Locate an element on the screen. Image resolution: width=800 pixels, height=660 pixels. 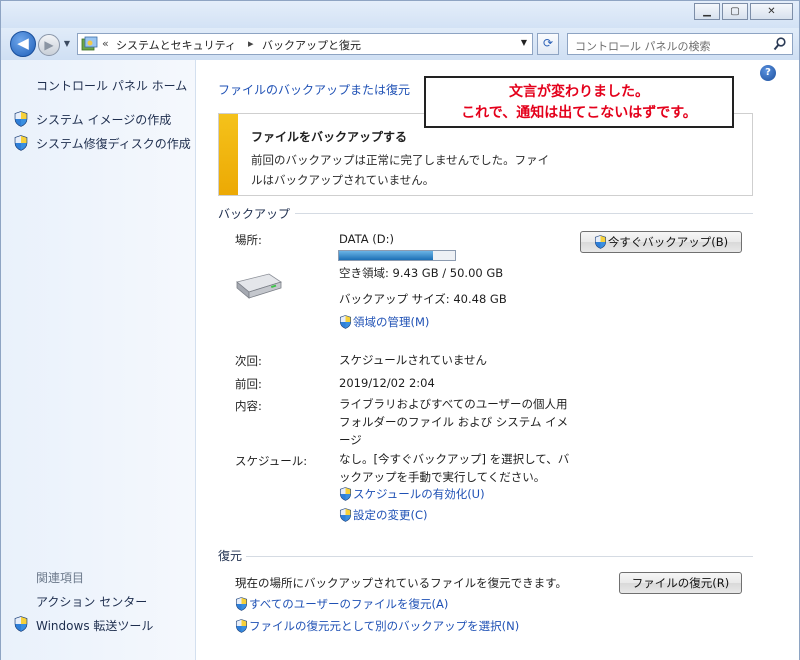
backup-section-heading: バックアップ is located at coordinates (254, 214).